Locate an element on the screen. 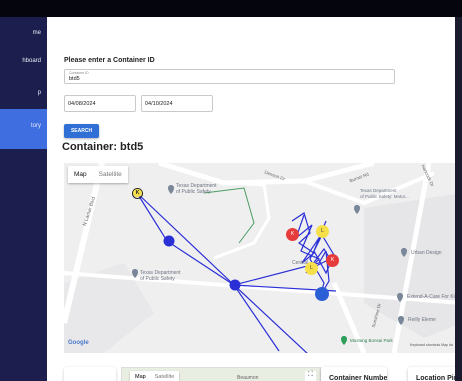  container-id-label: Container ID is located at coordinates (79, 73).